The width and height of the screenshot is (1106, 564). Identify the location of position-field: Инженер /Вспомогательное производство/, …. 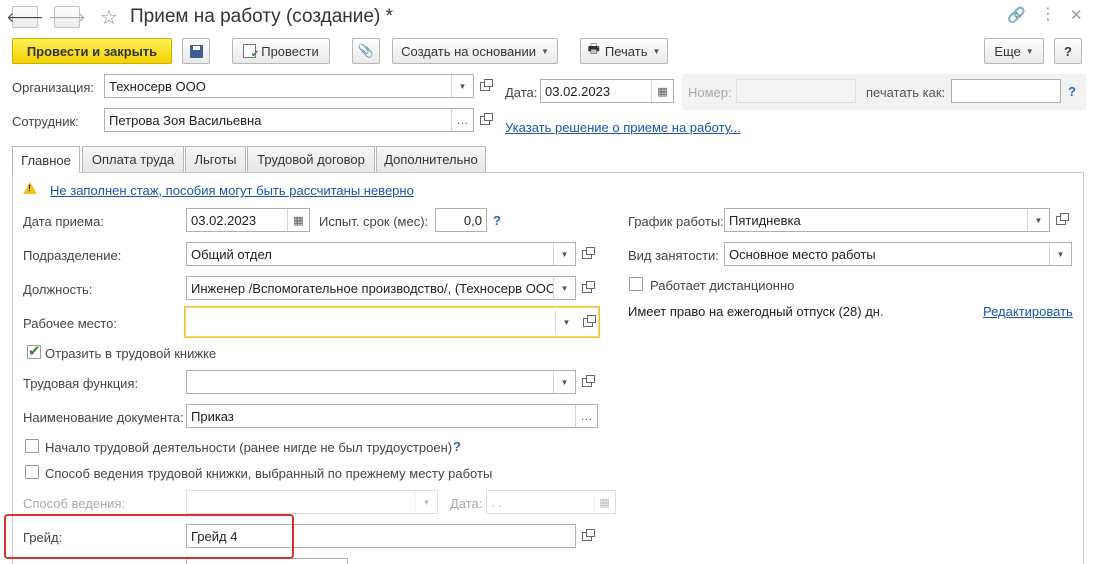
(381, 288).